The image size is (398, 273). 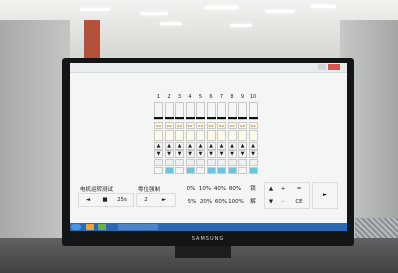 What do you see at coordinates (208, 68) in the screenshot?
I see `window-titlebar` at bounding box center [208, 68].